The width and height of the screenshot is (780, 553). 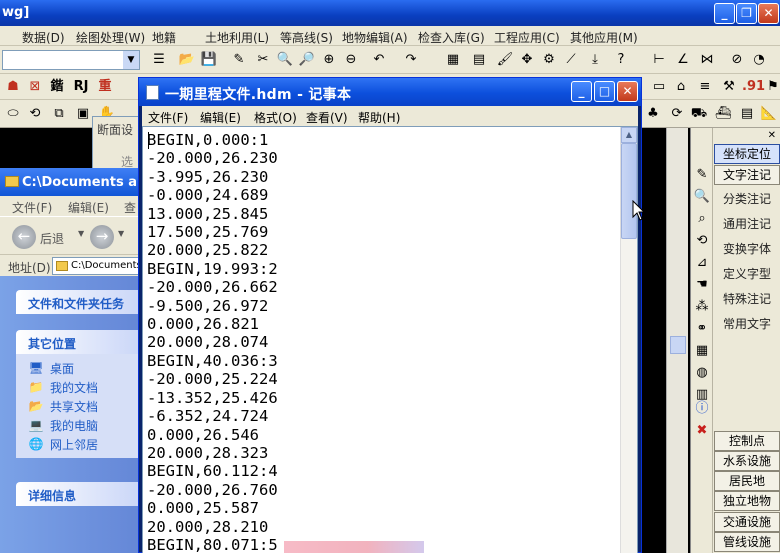 I want to click on angle-icon: ∠, so click(x=683, y=60).